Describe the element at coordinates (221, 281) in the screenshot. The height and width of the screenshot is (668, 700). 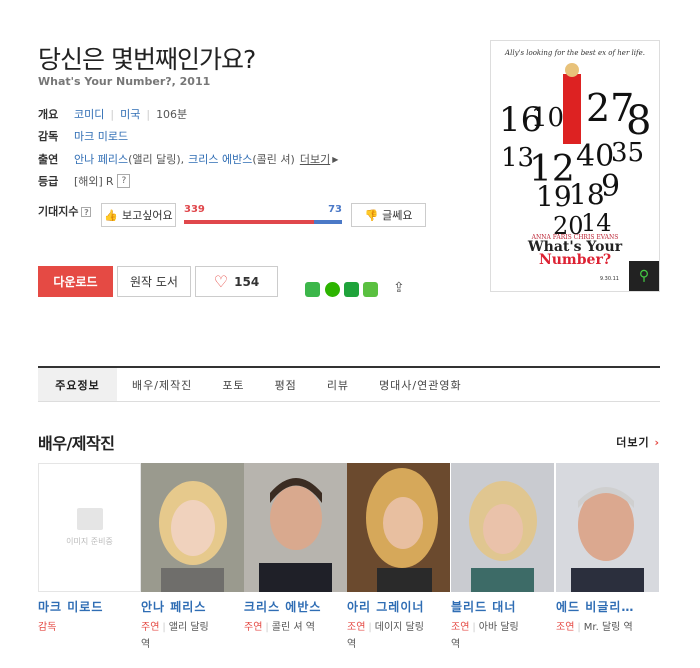
I see `heart-icon: ♡` at that location.